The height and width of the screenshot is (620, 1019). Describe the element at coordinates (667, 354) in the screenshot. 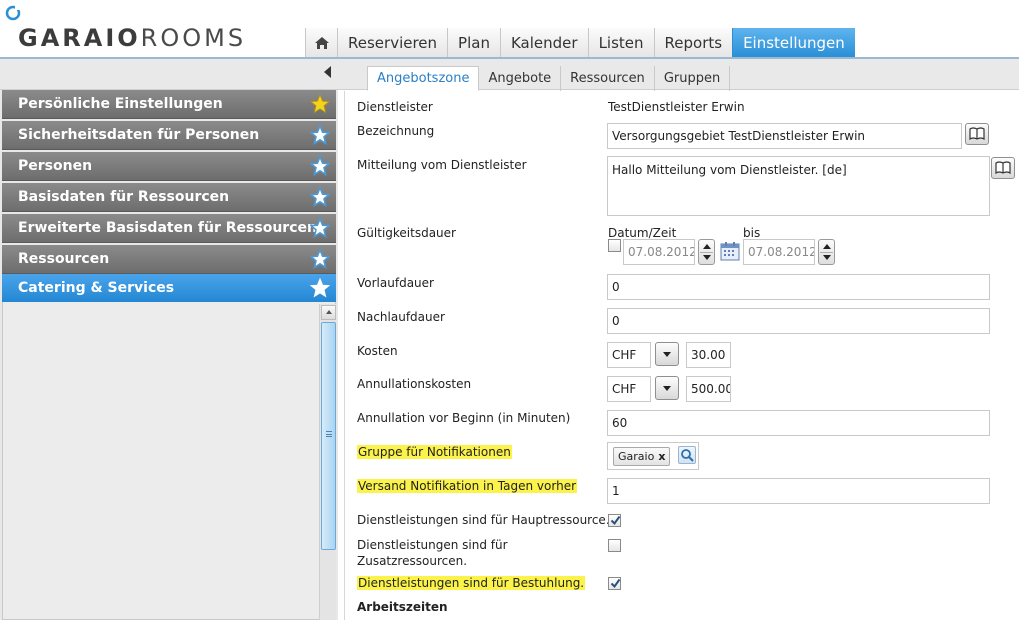

I see `kosten-currency-dropdown-button` at that location.